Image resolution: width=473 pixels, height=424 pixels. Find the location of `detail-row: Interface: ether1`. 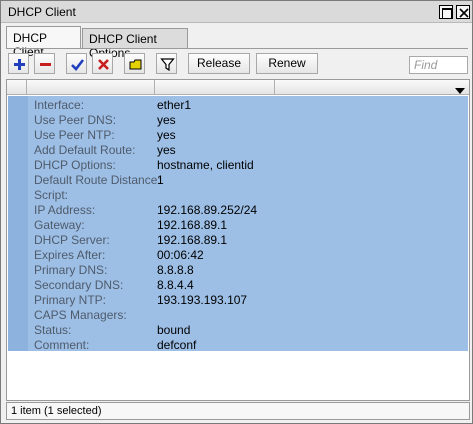

detail-row: Interface: ether1 is located at coordinates (249, 105).